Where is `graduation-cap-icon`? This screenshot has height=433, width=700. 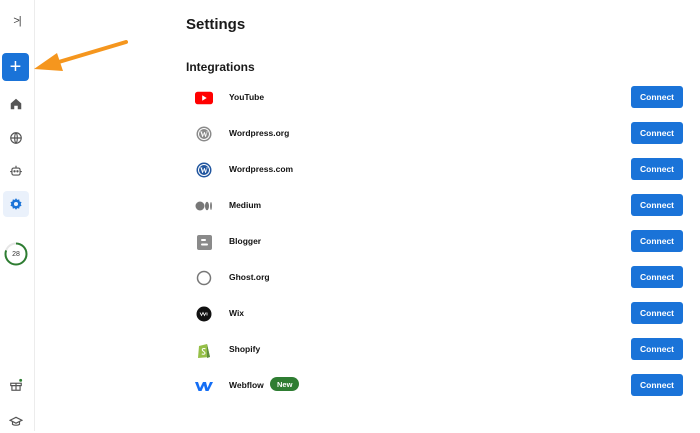 graduation-cap-icon is located at coordinates (16, 422).